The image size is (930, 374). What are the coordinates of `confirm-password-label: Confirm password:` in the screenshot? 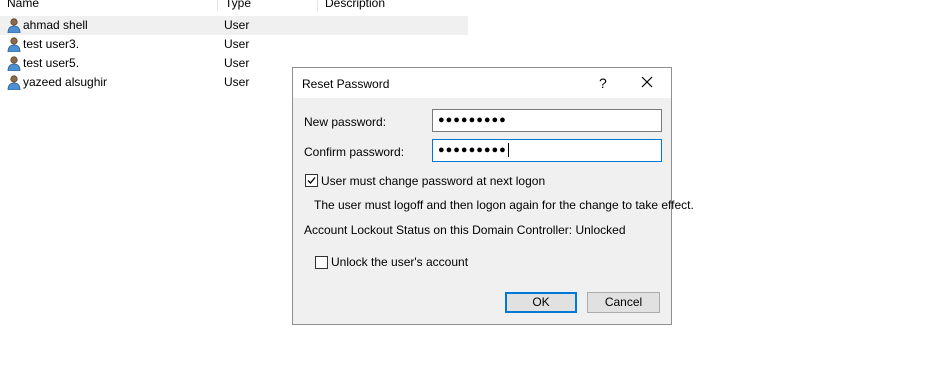 It's located at (354, 152).